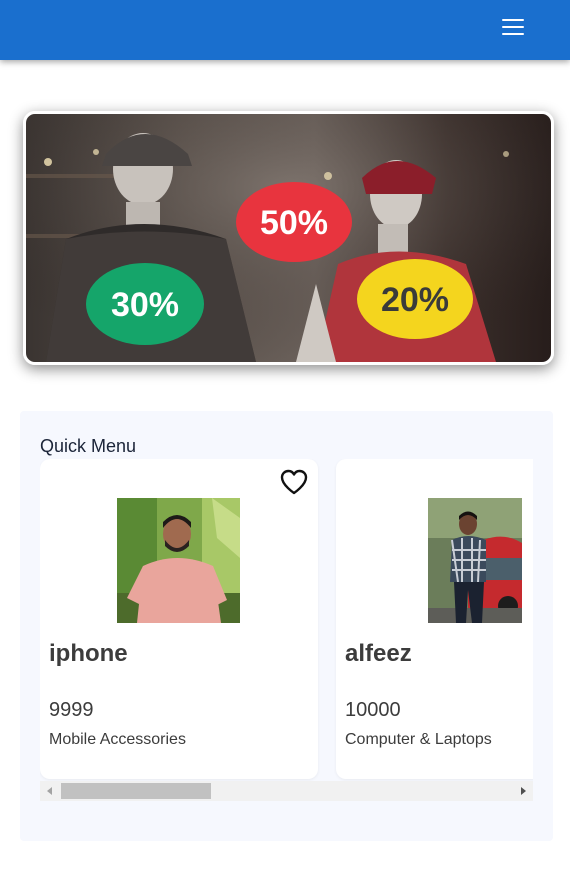 The width and height of the screenshot is (570, 887). What do you see at coordinates (418, 739) in the screenshot?
I see `product-category: Computer & Laptops` at bounding box center [418, 739].